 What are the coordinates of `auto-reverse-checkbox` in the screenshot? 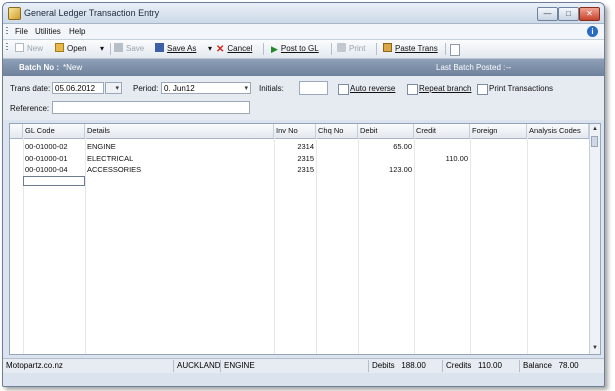 It's located at (343, 89).